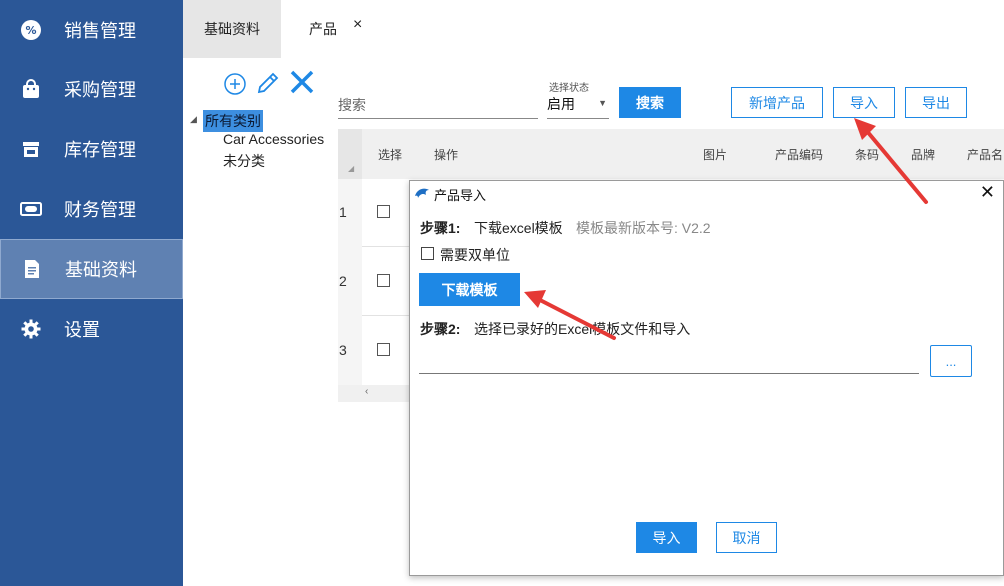  Describe the element at coordinates (193, 119) in the screenshot. I see `tree-expand-icon: ◢` at that location.